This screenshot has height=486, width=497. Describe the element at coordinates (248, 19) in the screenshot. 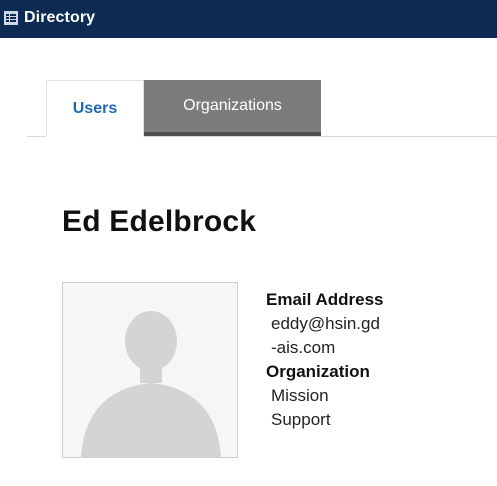

I see `app-titlebar: Directory` at that location.